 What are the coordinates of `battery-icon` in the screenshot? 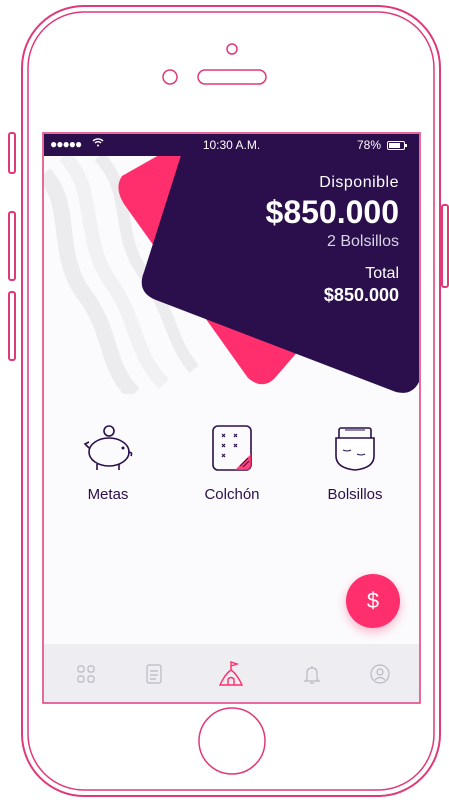 It's located at (397, 145).